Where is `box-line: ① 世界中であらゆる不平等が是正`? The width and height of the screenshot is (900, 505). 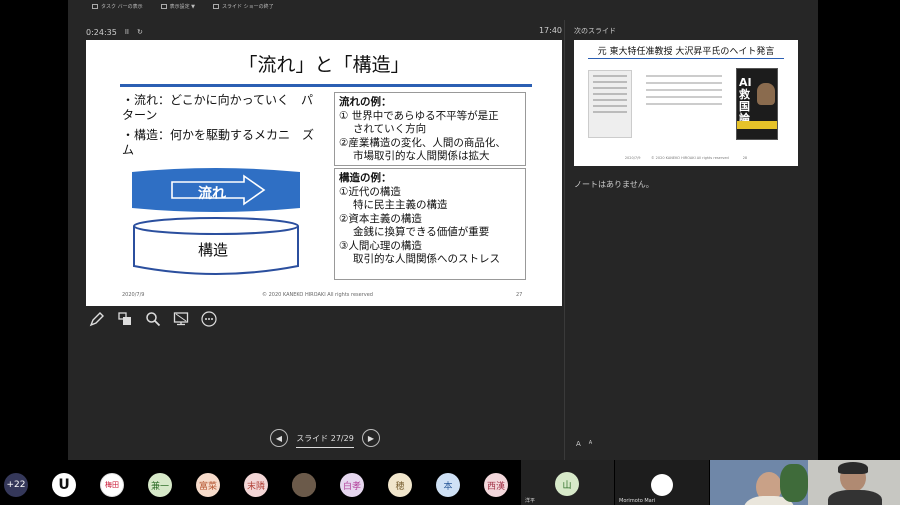
box-line: ① 世界中であらゆる不平等が是正 is located at coordinates (419, 115).